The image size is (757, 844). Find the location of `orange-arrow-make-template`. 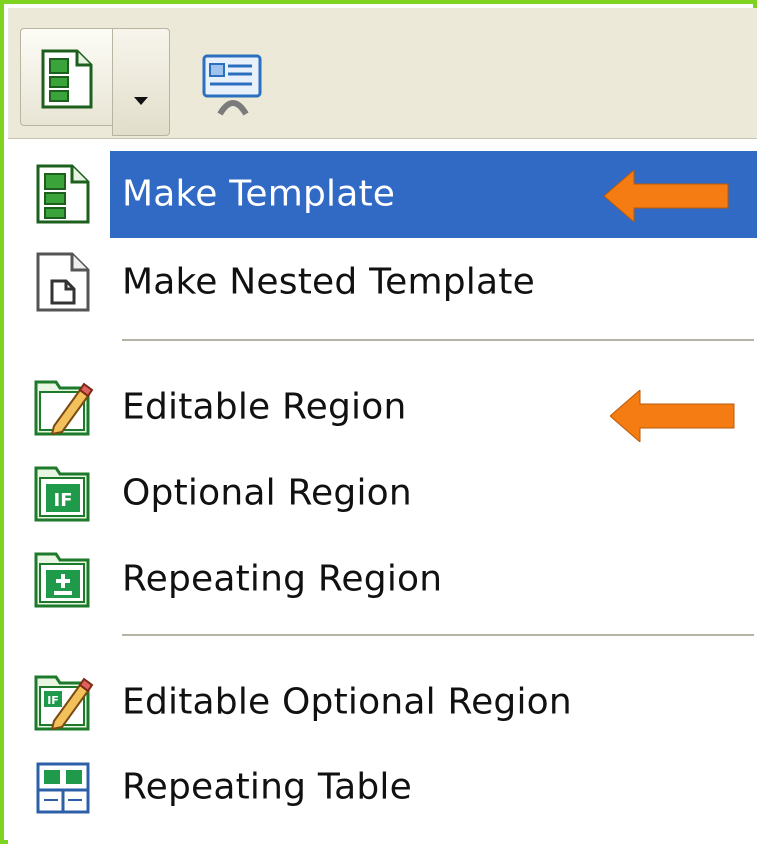

orange-arrow-make-template is located at coordinates (666, 196).